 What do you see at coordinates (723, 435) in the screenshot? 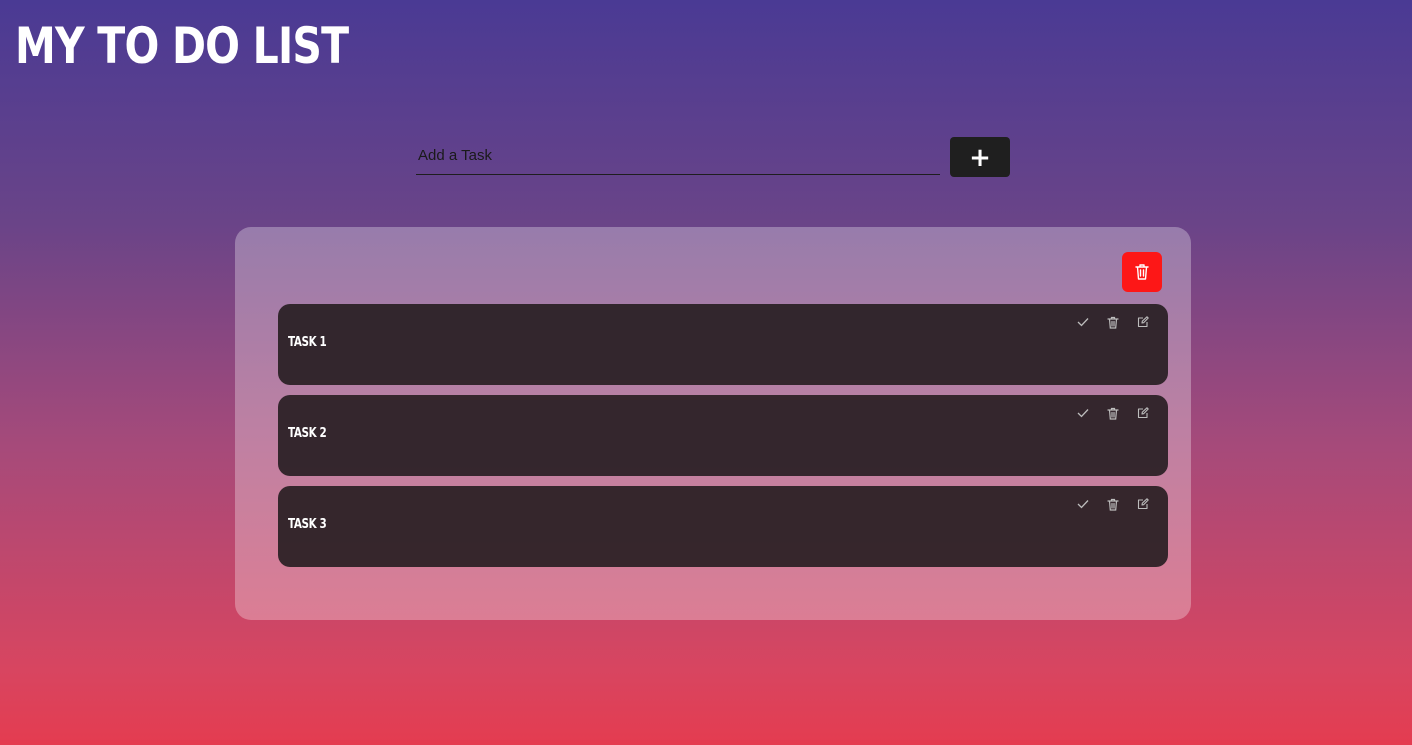
I see `task-item: TASK 2` at bounding box center [723, 435].